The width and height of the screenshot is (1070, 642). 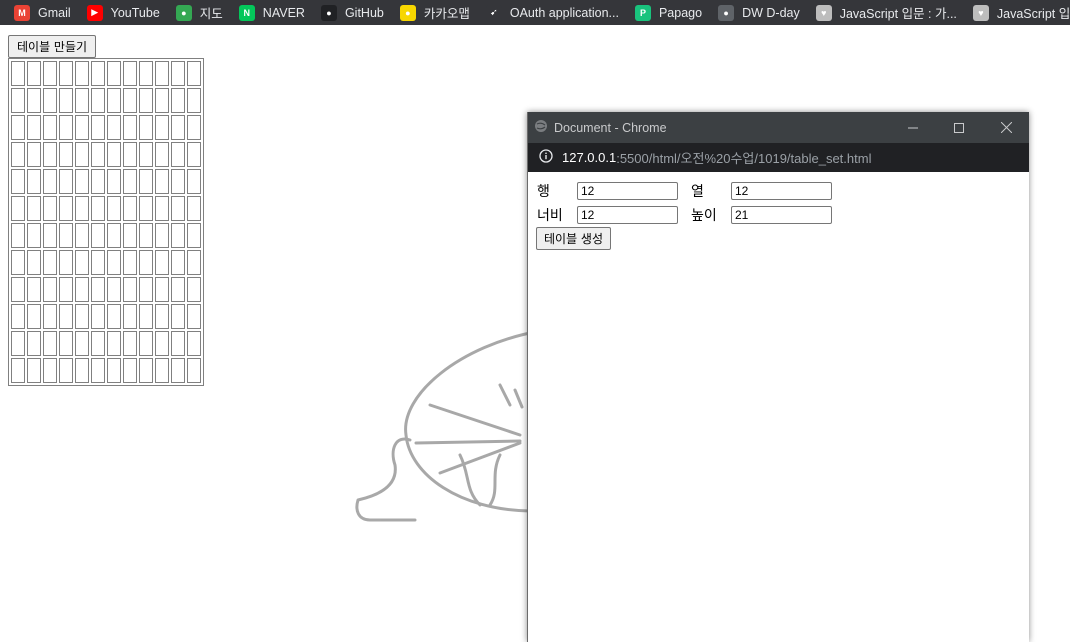 I want to click on bookmark-label: 지도, so click(x=211, y=14).